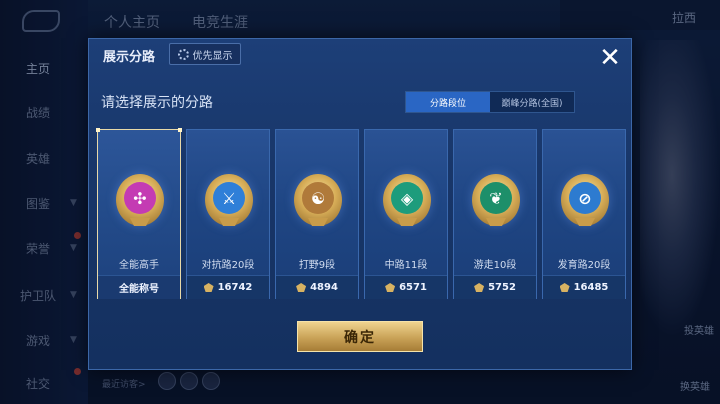  I want to click on roam-badge-icon: ❦, so click(496, 200).